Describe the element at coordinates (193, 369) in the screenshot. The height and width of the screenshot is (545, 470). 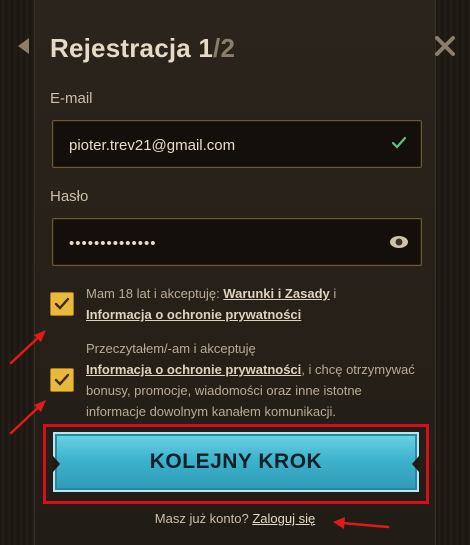
I see `privacy-link-2: Informacja o ochronie prywatności` at that location.